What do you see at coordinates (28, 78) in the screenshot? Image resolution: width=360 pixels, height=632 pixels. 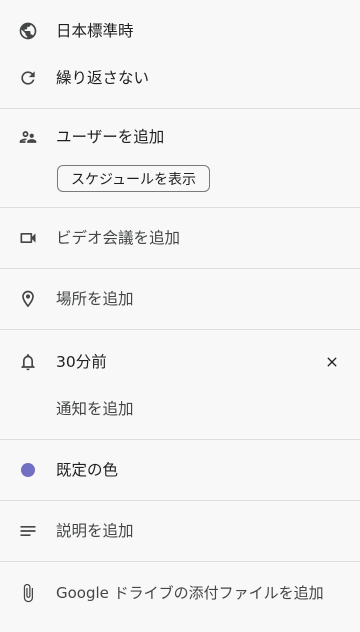 I see `repeat-icon` at bounding box center [28, 78].